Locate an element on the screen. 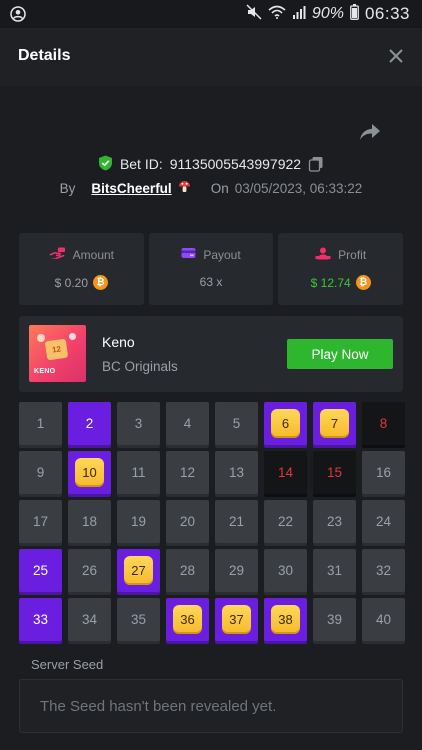 Image resolution: width=422 pixels, height=750 pixels. mushroom-icon is located at coordinates (184, 188).